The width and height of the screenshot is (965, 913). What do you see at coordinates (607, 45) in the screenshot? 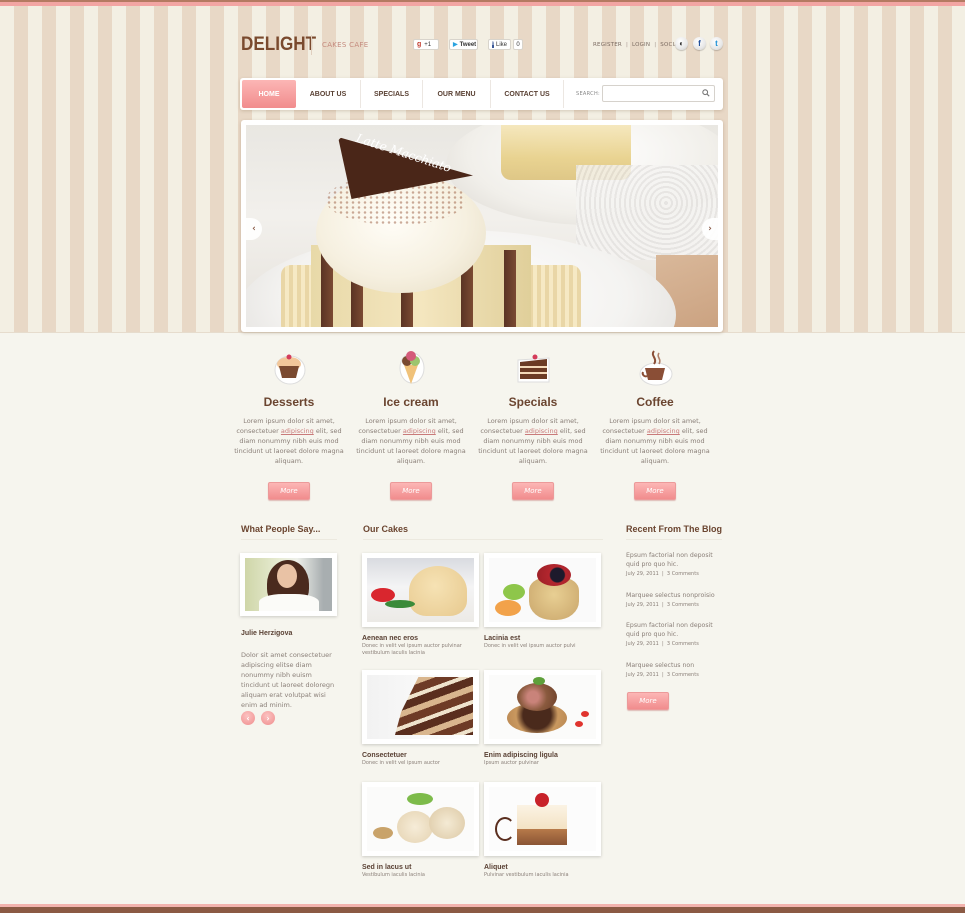
I see `register-link: REGISTER` at bounding box center [607, 45].